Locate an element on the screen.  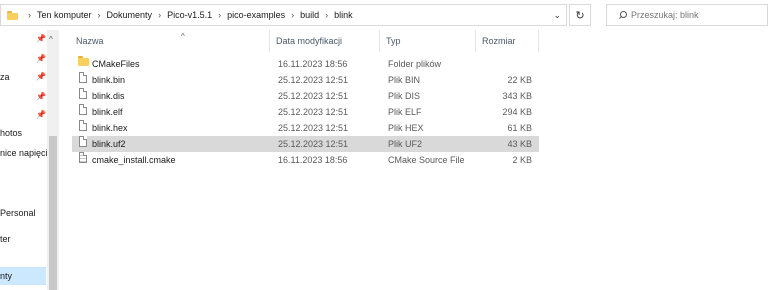
nav-item: nice napięci is located at coordinates (24, 153).